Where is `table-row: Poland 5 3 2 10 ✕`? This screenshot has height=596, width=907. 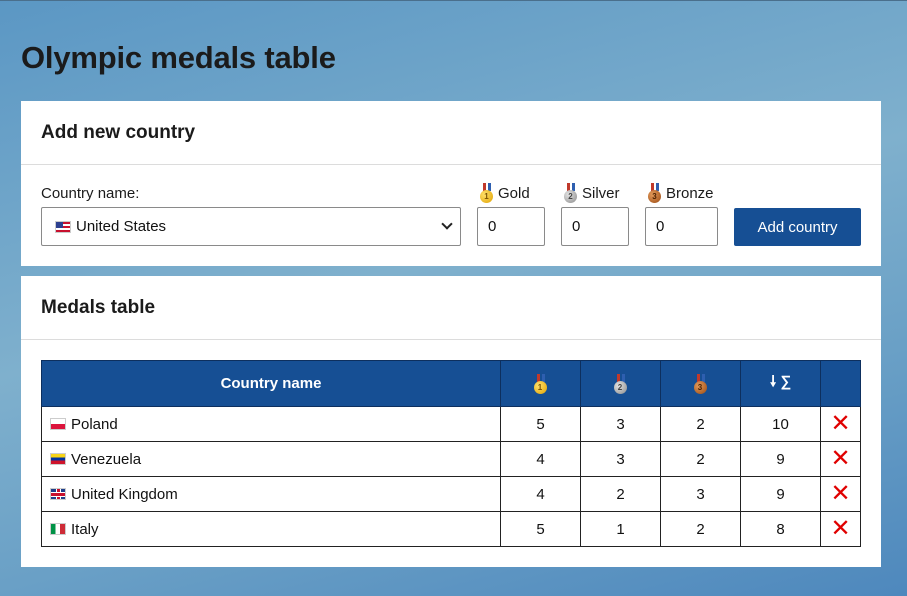
table-row: Poland 5 3 2 10 ✕ is located at coordinates (451, 424).